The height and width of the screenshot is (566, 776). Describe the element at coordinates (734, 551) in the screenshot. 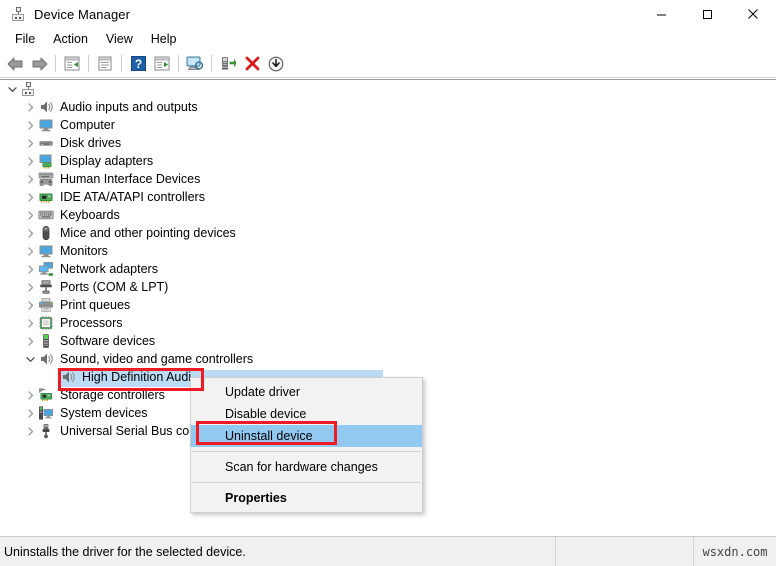

I see `watermark: wsxdn.com` at that location.